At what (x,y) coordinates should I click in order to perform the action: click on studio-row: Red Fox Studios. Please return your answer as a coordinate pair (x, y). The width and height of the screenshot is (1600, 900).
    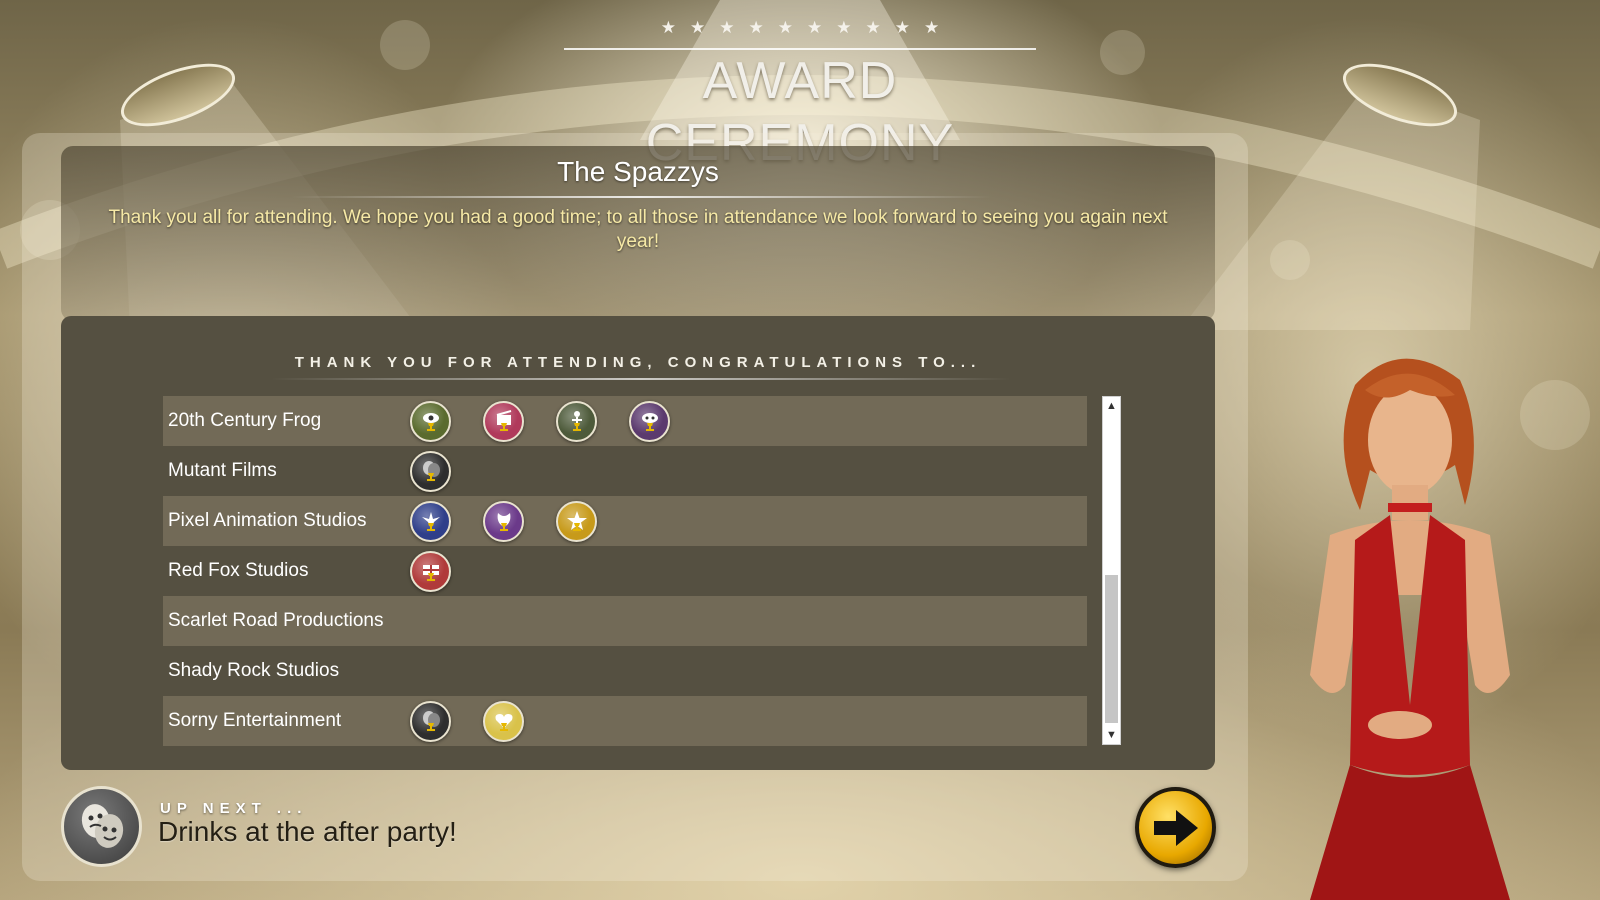
    Looking at the image, I should click on (625, 571).